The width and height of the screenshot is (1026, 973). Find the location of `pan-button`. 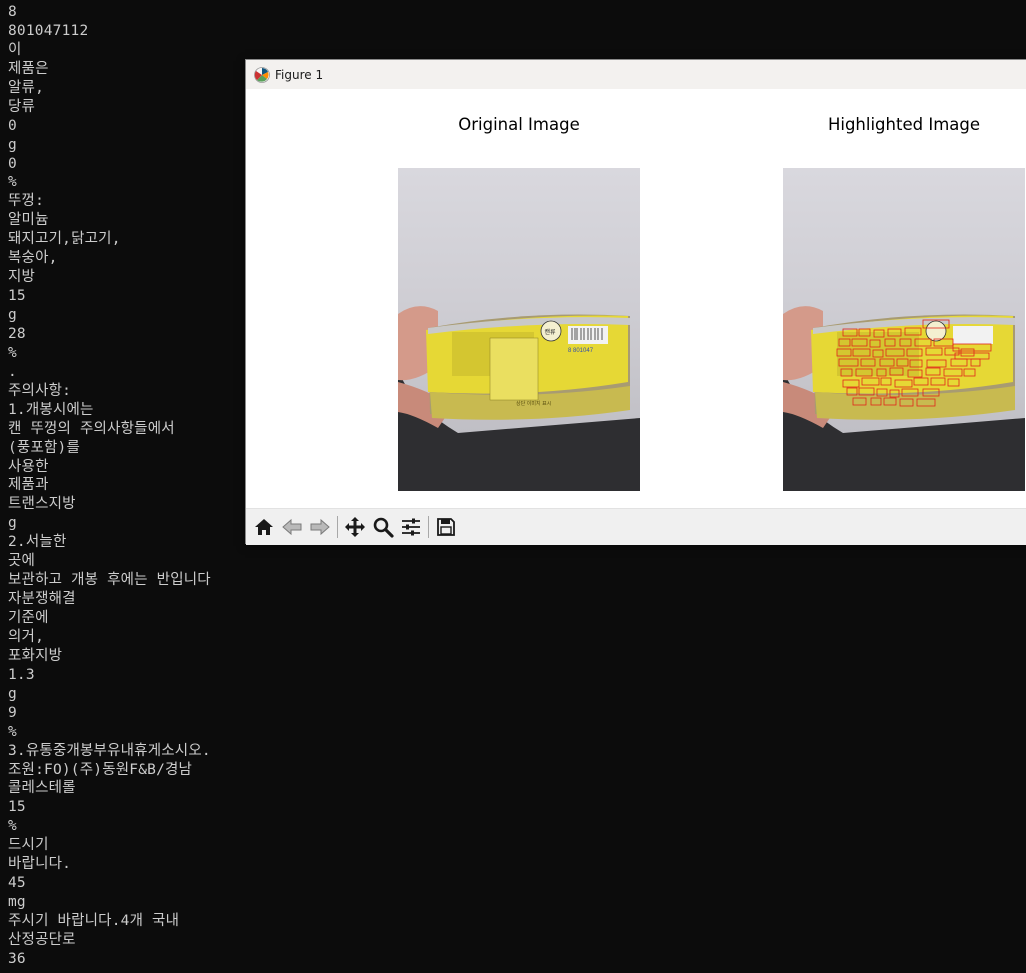

pan-button is located at coordinates (355, 527).